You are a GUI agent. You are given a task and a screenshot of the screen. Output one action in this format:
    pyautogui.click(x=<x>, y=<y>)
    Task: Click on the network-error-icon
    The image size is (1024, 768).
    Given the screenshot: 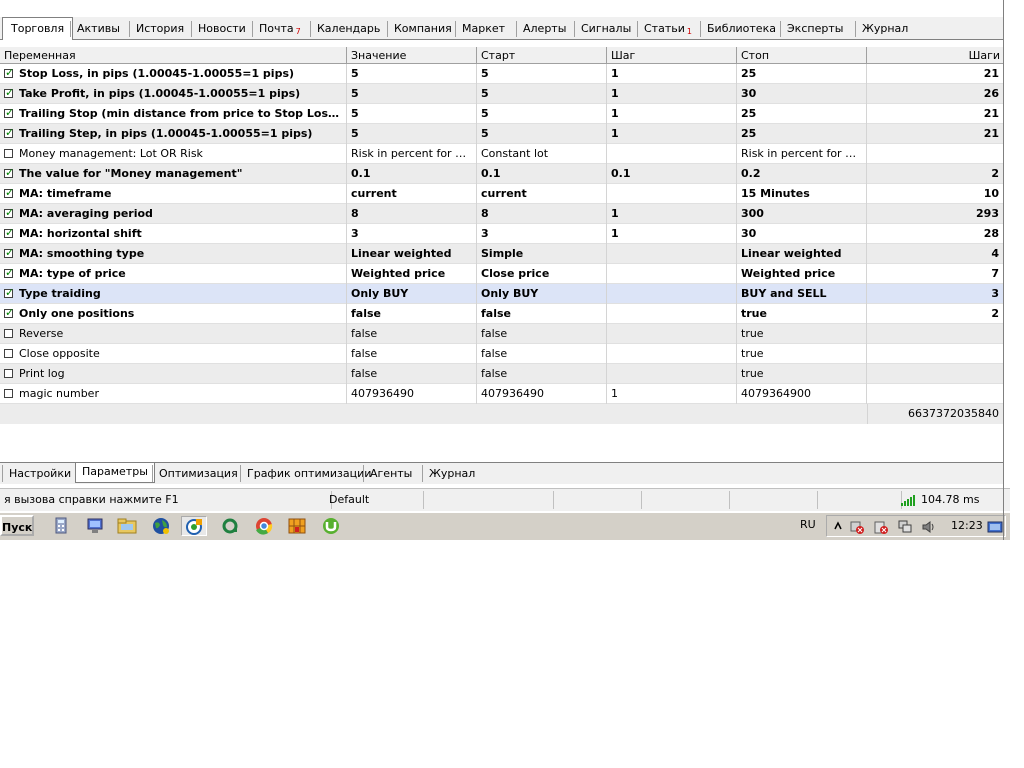 What is the action you would take?
    pyautogui.click(x=857, y=528)
    